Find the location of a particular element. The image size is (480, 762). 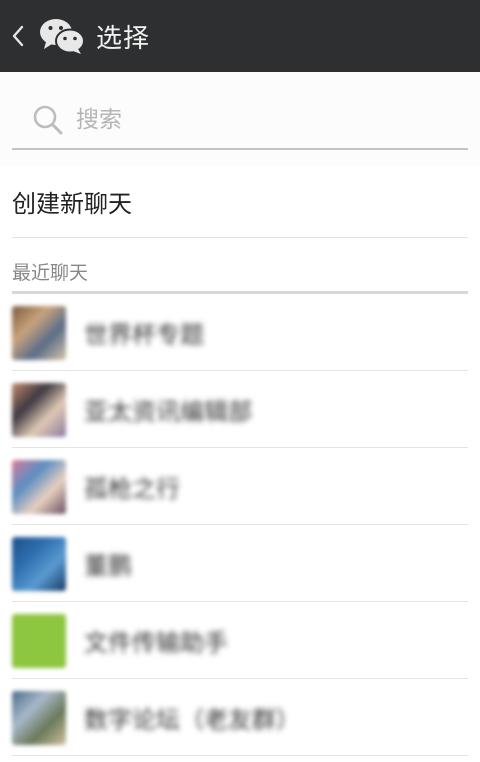

search-box is located at coordinates (240, 121).